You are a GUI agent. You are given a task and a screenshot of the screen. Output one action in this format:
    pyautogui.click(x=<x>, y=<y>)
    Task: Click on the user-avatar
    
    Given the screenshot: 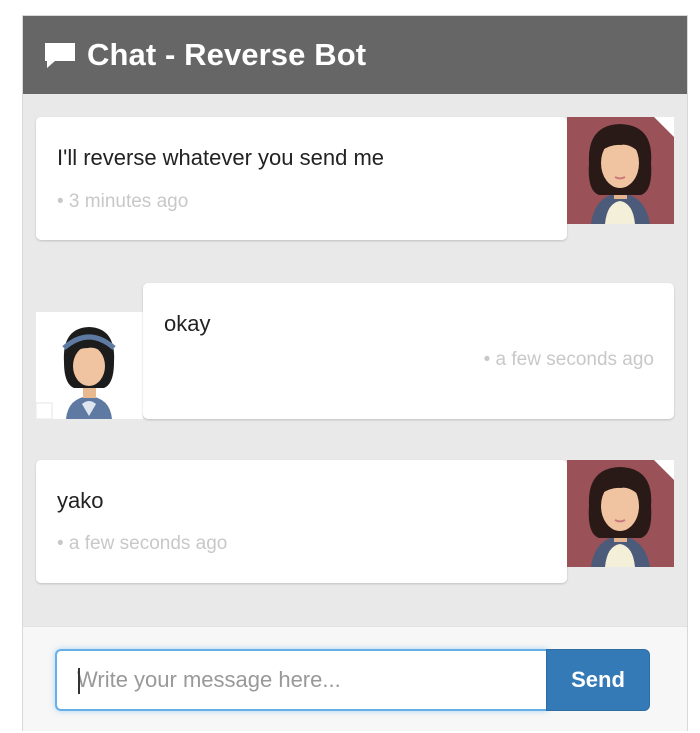 What is the action you would take?
    pyautogui.click(x=89, y=365)
    